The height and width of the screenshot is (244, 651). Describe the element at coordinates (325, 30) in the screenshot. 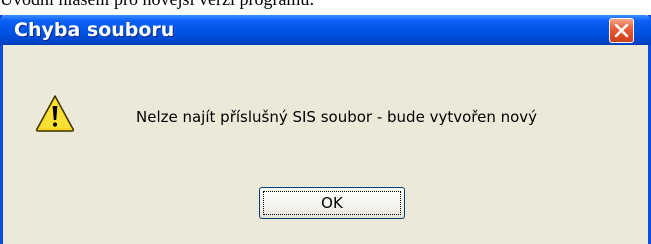

I see `dialog-titlebar: Chyba souboru` at that location.